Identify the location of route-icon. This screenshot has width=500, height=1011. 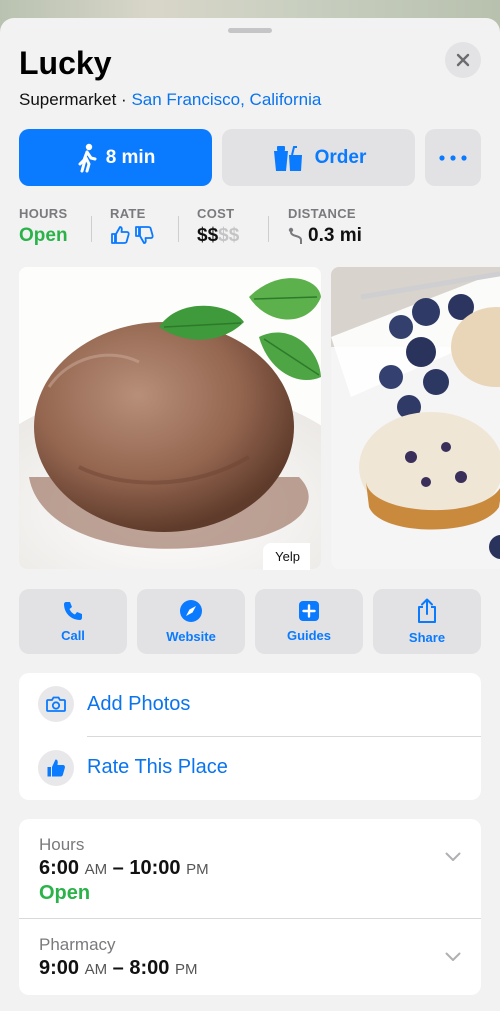
(295, 235).